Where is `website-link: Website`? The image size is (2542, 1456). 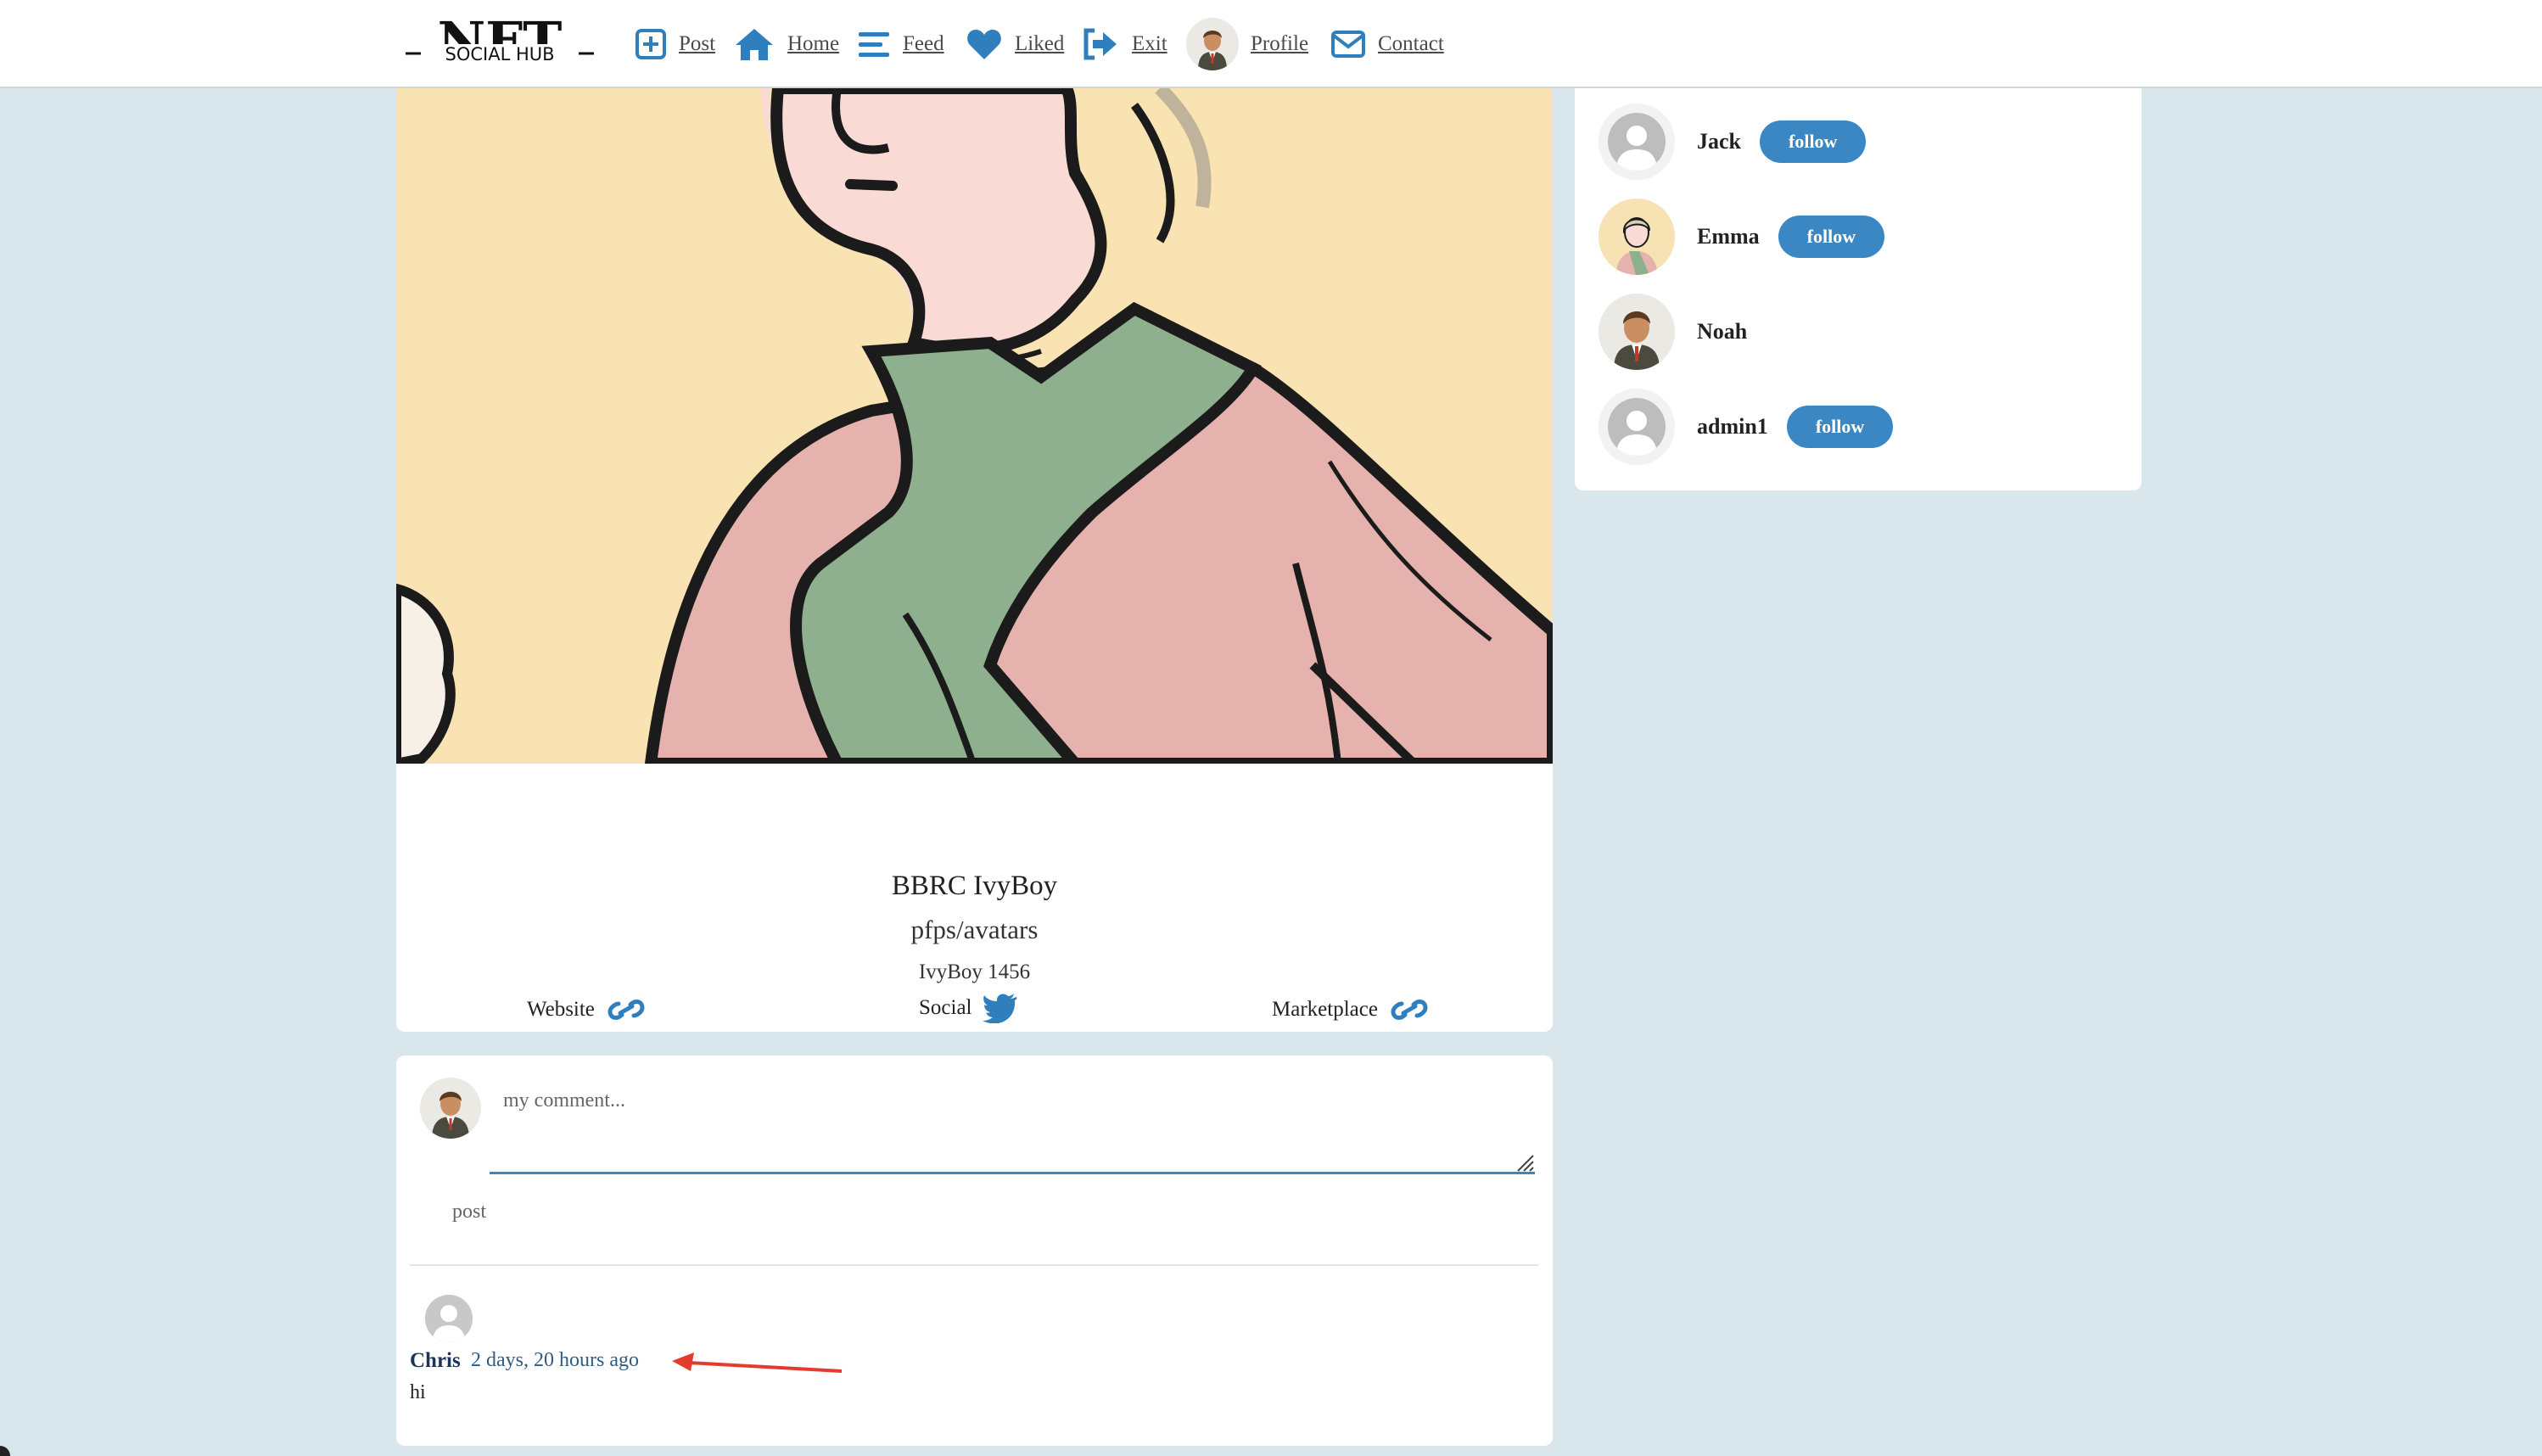
website-link: Website is located at coordinates (587, 1010).